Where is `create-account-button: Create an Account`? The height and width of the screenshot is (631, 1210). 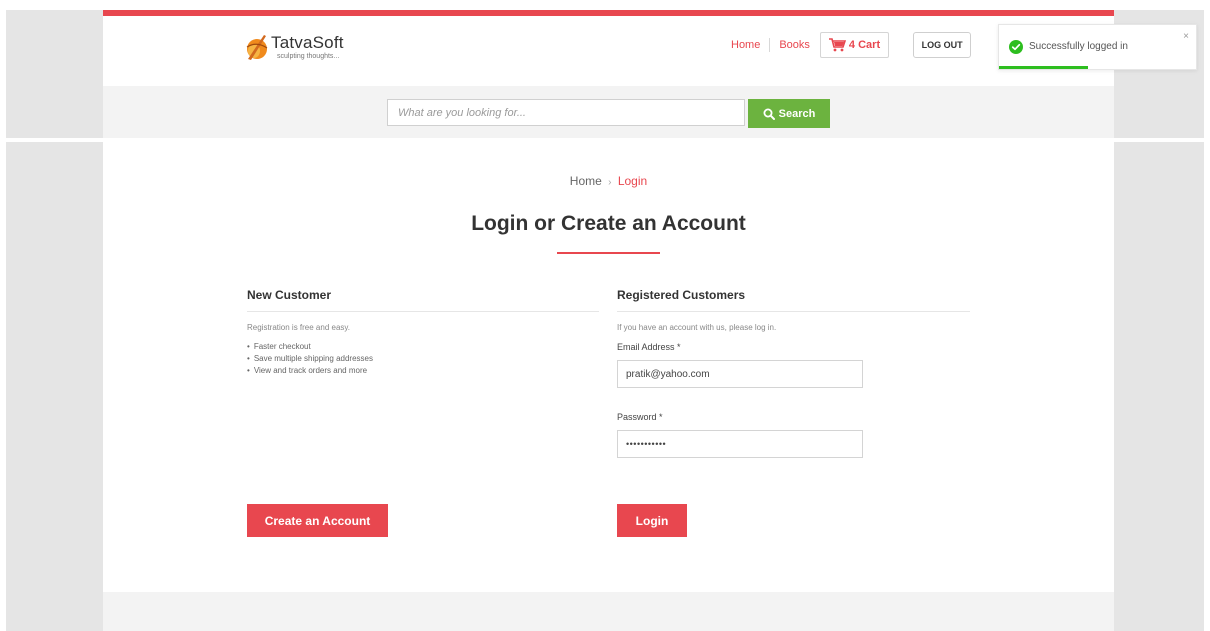 create-account-button: Create an Account is located at coordinates (317, 520).